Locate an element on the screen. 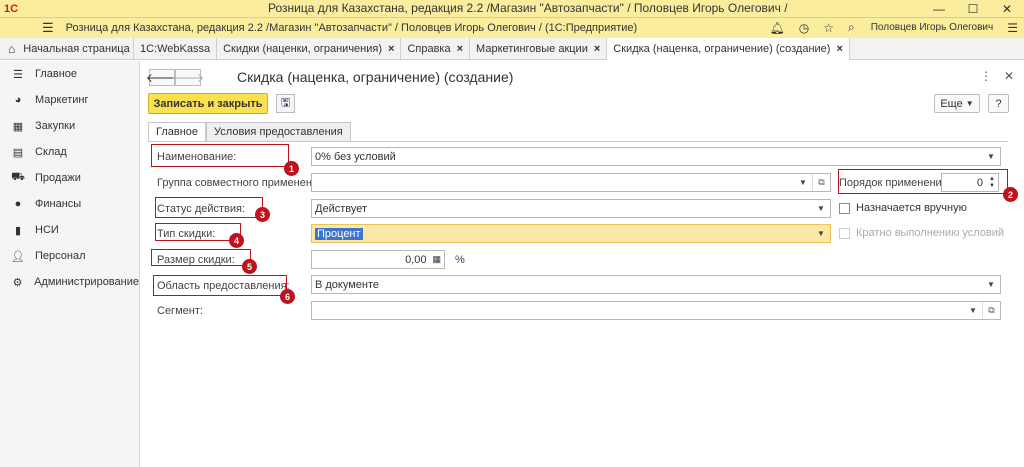  sidebar-item-label: НСИ is located at coordinates (47, 230).